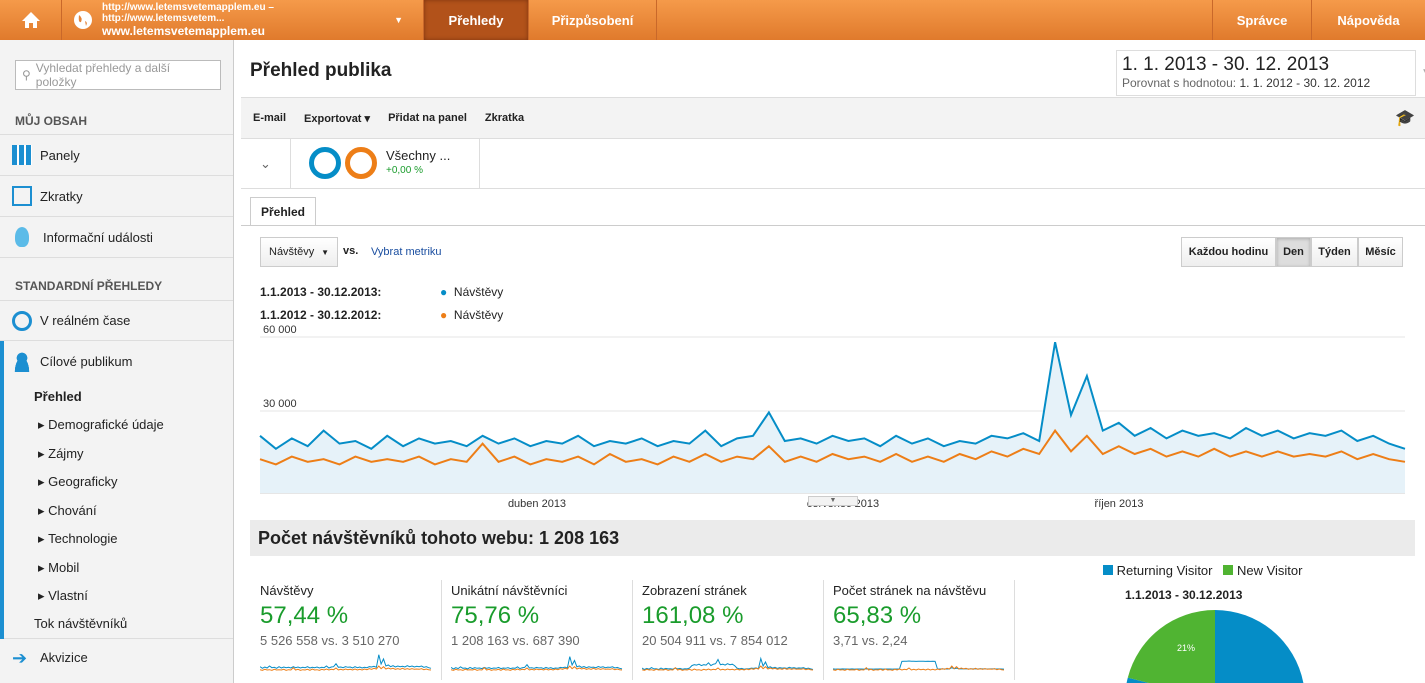 The image size is (1425, 683). Describe the element at coordinates (183, 31) in the screenshot. I see `account-name: www.letemsvetemapplem.eu` at that location.